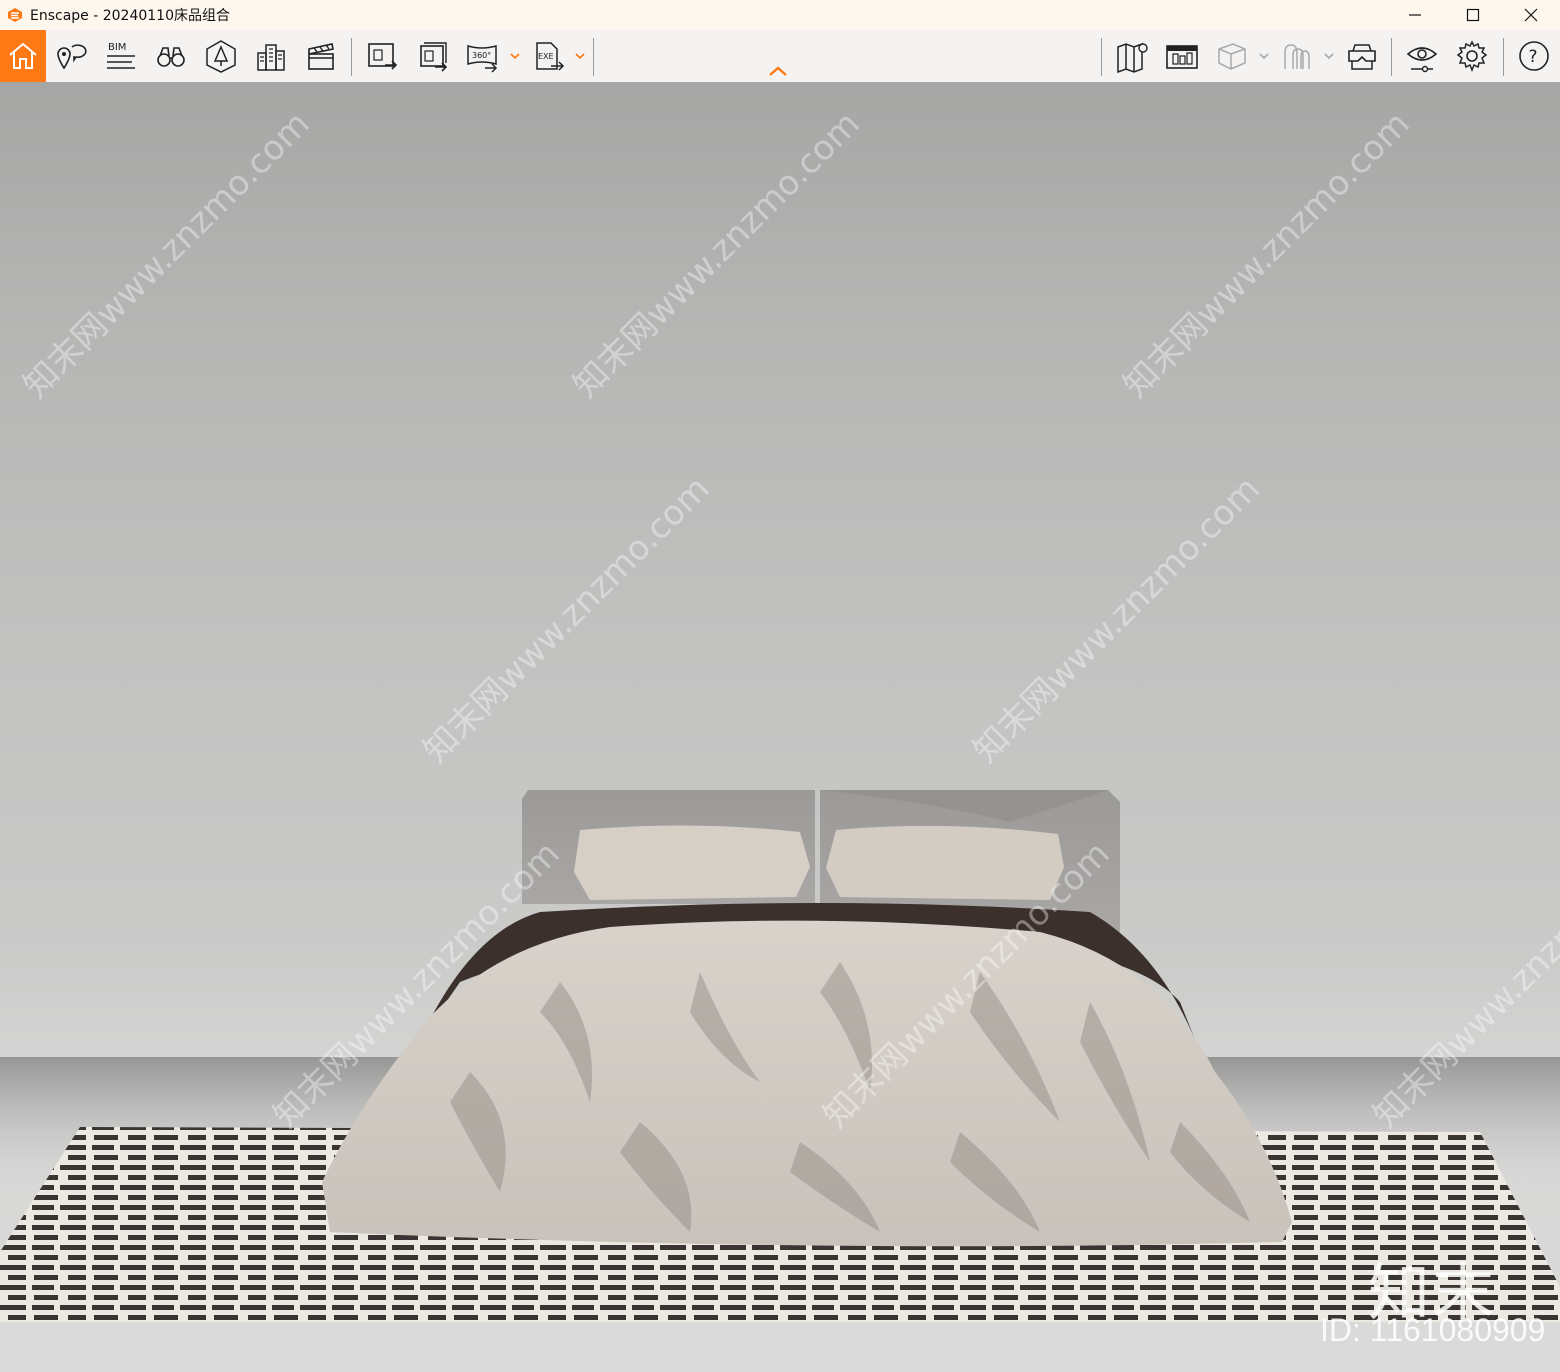 The width and height of the screenshot is (1560, 1372). I want to click on export-exe-icon: EXE, so click(550, 56).